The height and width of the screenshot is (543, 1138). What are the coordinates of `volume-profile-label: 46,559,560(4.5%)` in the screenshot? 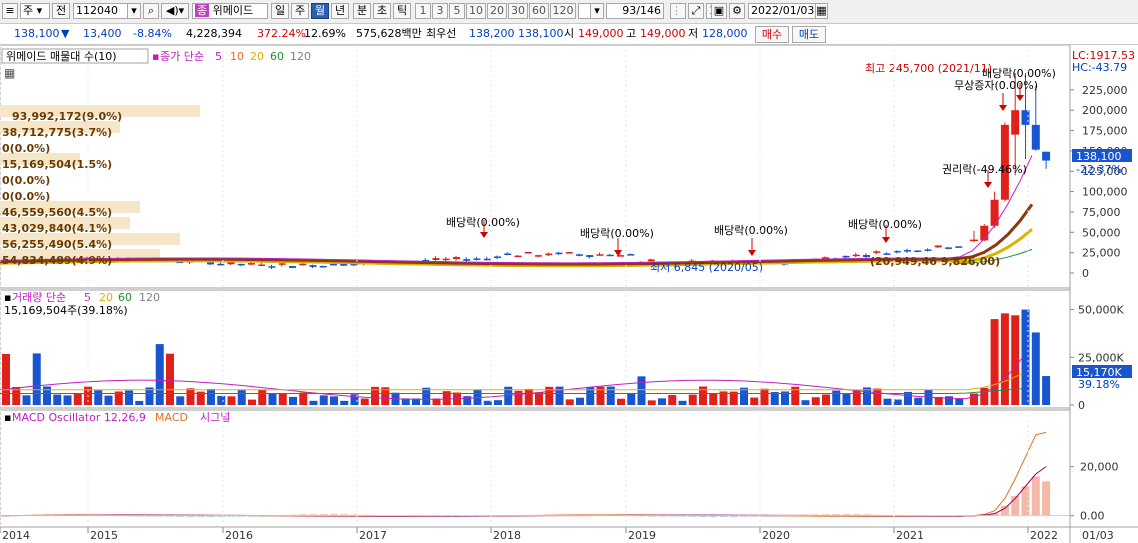 It's located at (57, 212).